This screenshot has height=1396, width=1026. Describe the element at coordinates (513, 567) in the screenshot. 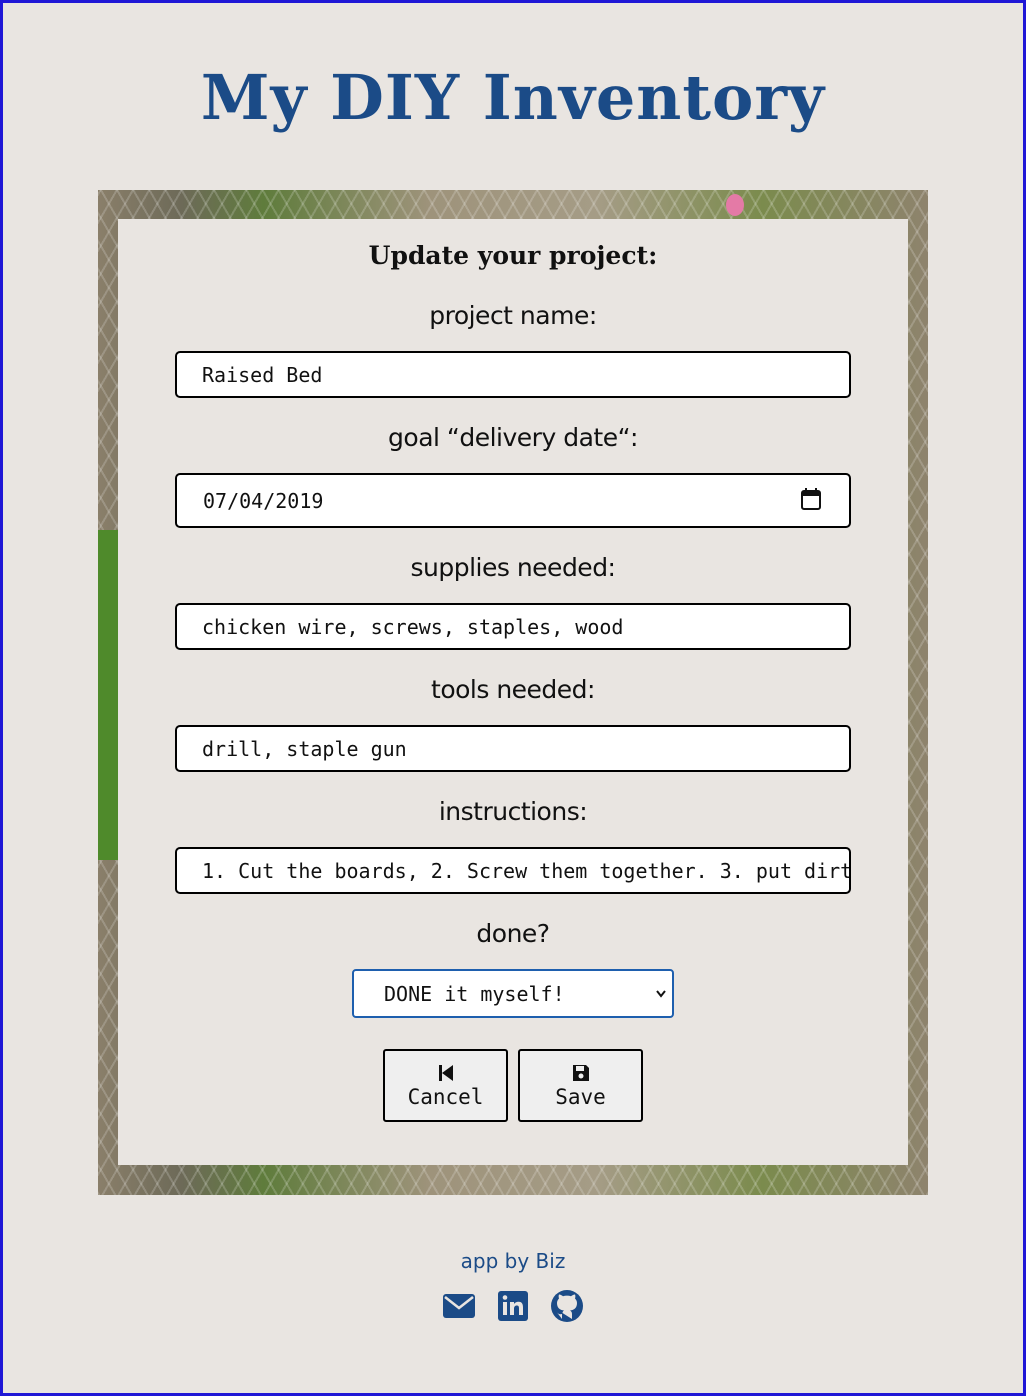

I see `supplies-label: supplies needed:` at that location.